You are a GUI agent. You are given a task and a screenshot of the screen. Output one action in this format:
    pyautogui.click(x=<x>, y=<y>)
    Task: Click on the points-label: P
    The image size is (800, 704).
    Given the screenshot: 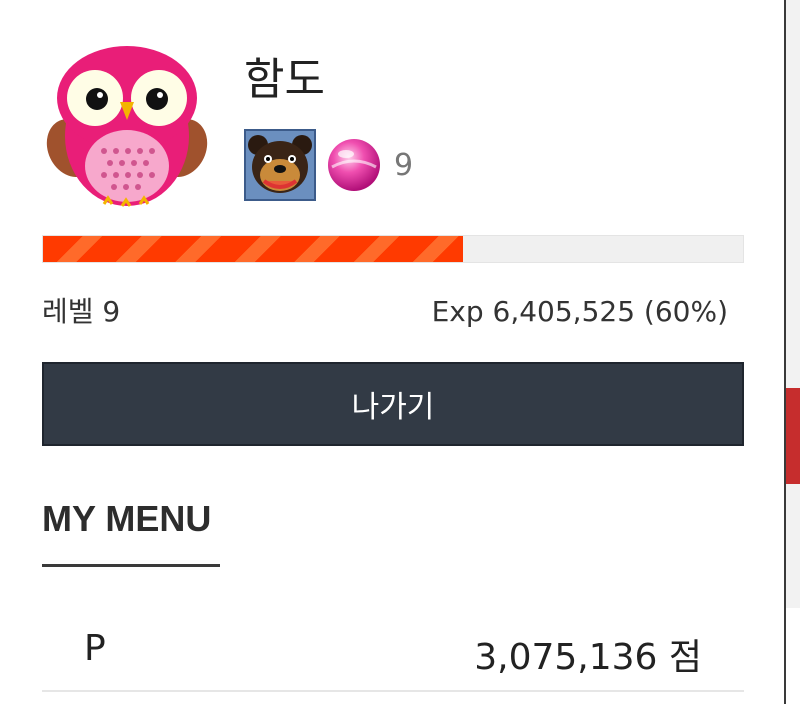 What is the action you would take?
    pyautogui.click(x=95, y=648)
    